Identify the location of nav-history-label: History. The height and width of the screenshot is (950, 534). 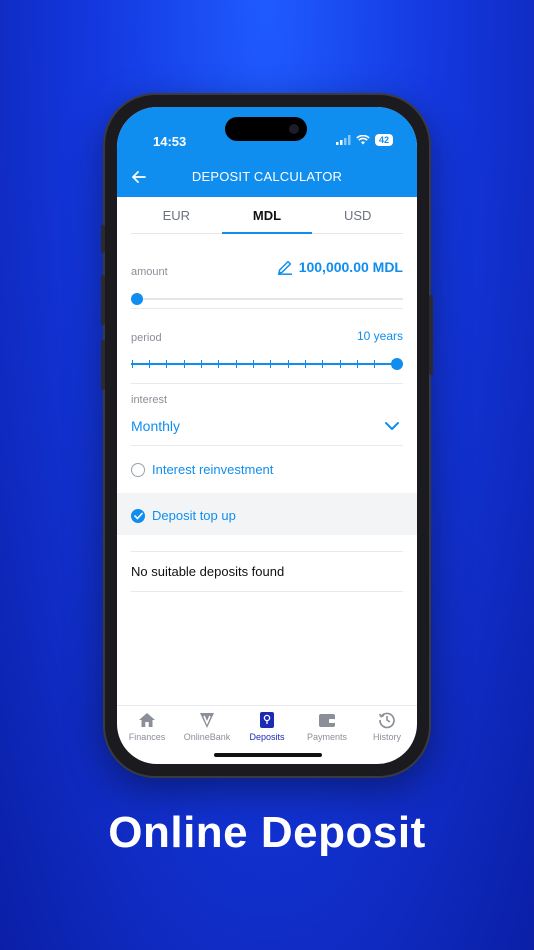
(386, 737).